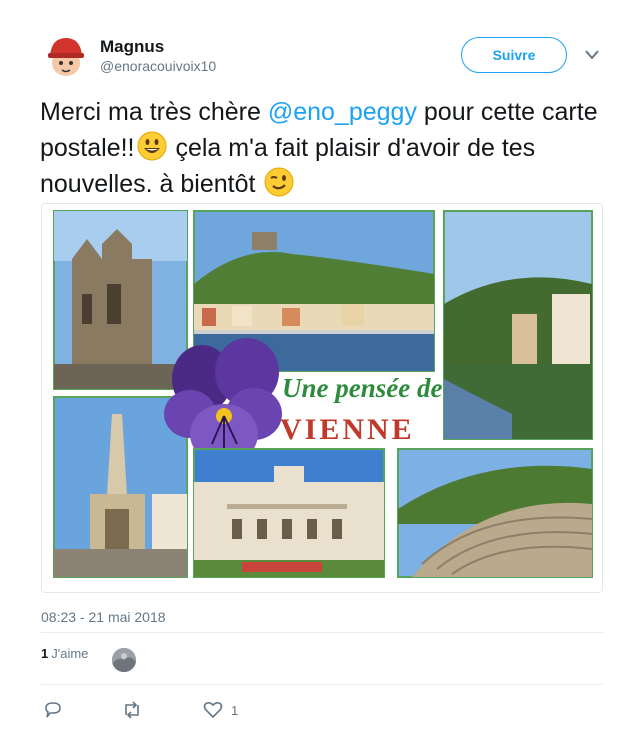 Image resolution: width=640 pixels, height=746 pixels. I want to click on like-action-count: 1, so click(235, 710).